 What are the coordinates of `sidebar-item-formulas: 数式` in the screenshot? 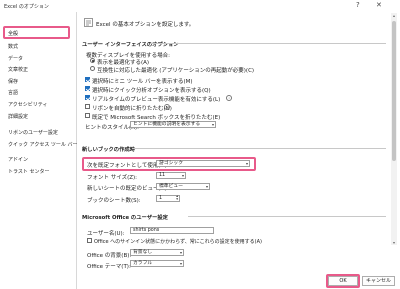 It's located at (13, 46).